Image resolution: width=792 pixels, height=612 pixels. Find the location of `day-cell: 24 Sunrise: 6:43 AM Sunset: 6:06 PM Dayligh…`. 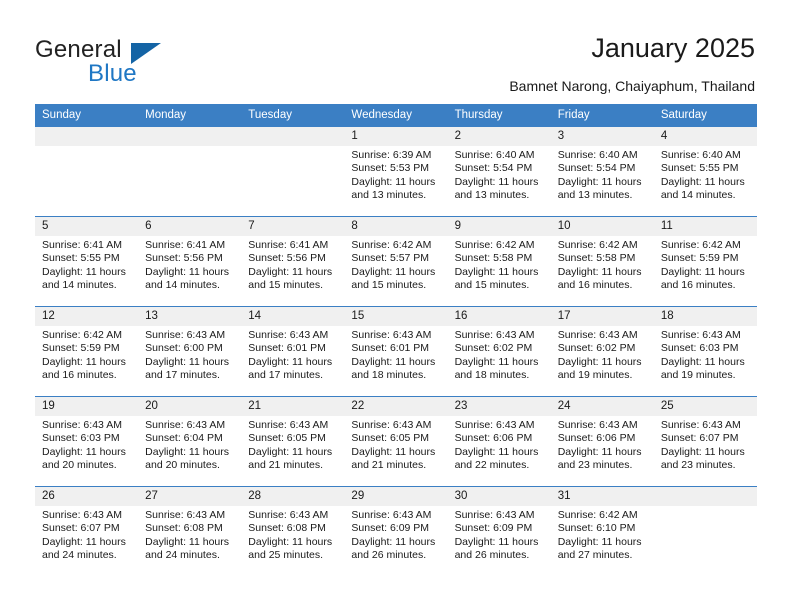

day-cell: 24 Sunrise: 6:43 AM Sunset: 6:06 PM Dayligh… is located at coordinates (602, 441).